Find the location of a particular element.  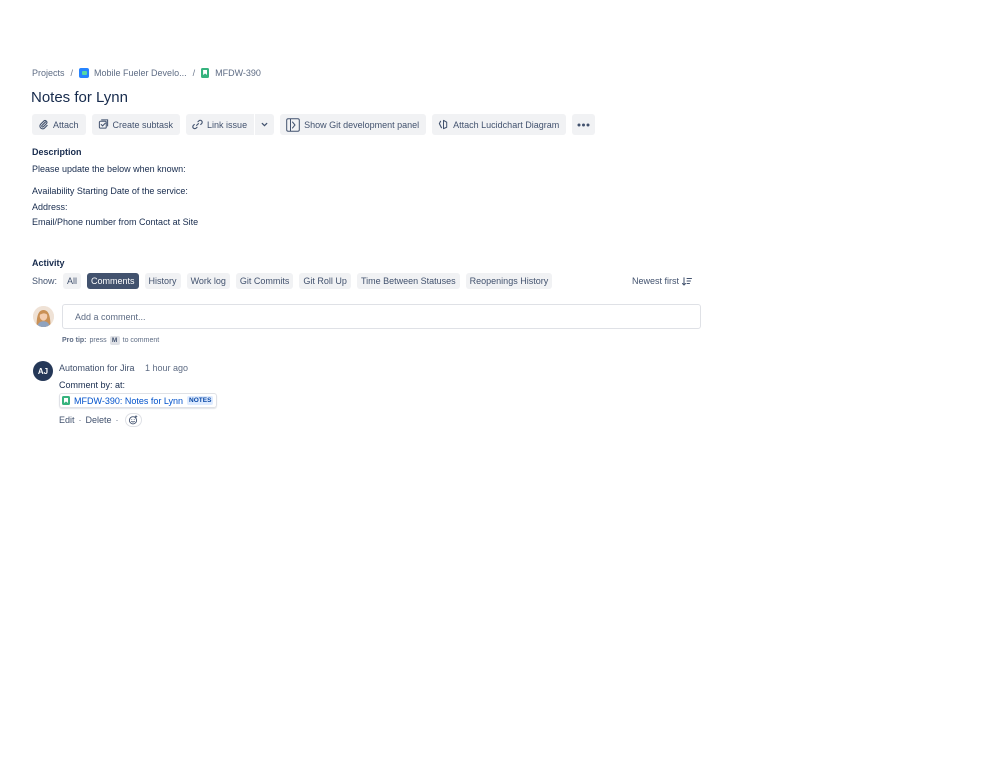

filter-history: History is located at coordinates (162, 281).